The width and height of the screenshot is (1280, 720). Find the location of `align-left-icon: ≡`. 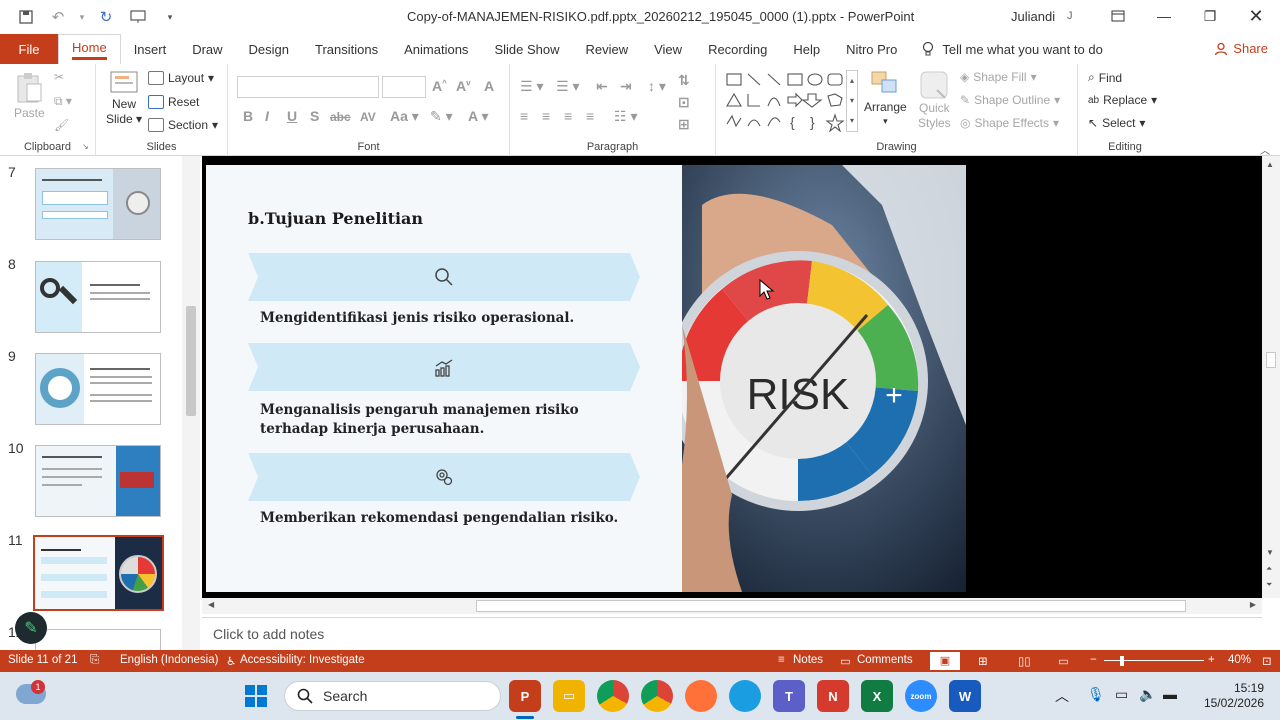

align-left-icon: ≡ is located at coordinates (524, 116).